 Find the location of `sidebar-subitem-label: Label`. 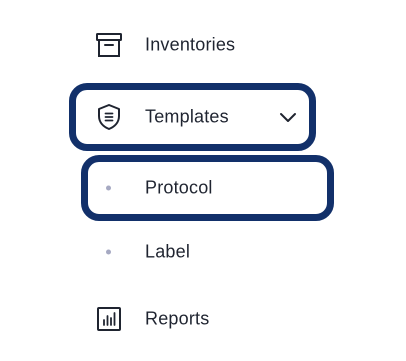

sidebar-subitem-label: Label is located at coordinates (203, 252).